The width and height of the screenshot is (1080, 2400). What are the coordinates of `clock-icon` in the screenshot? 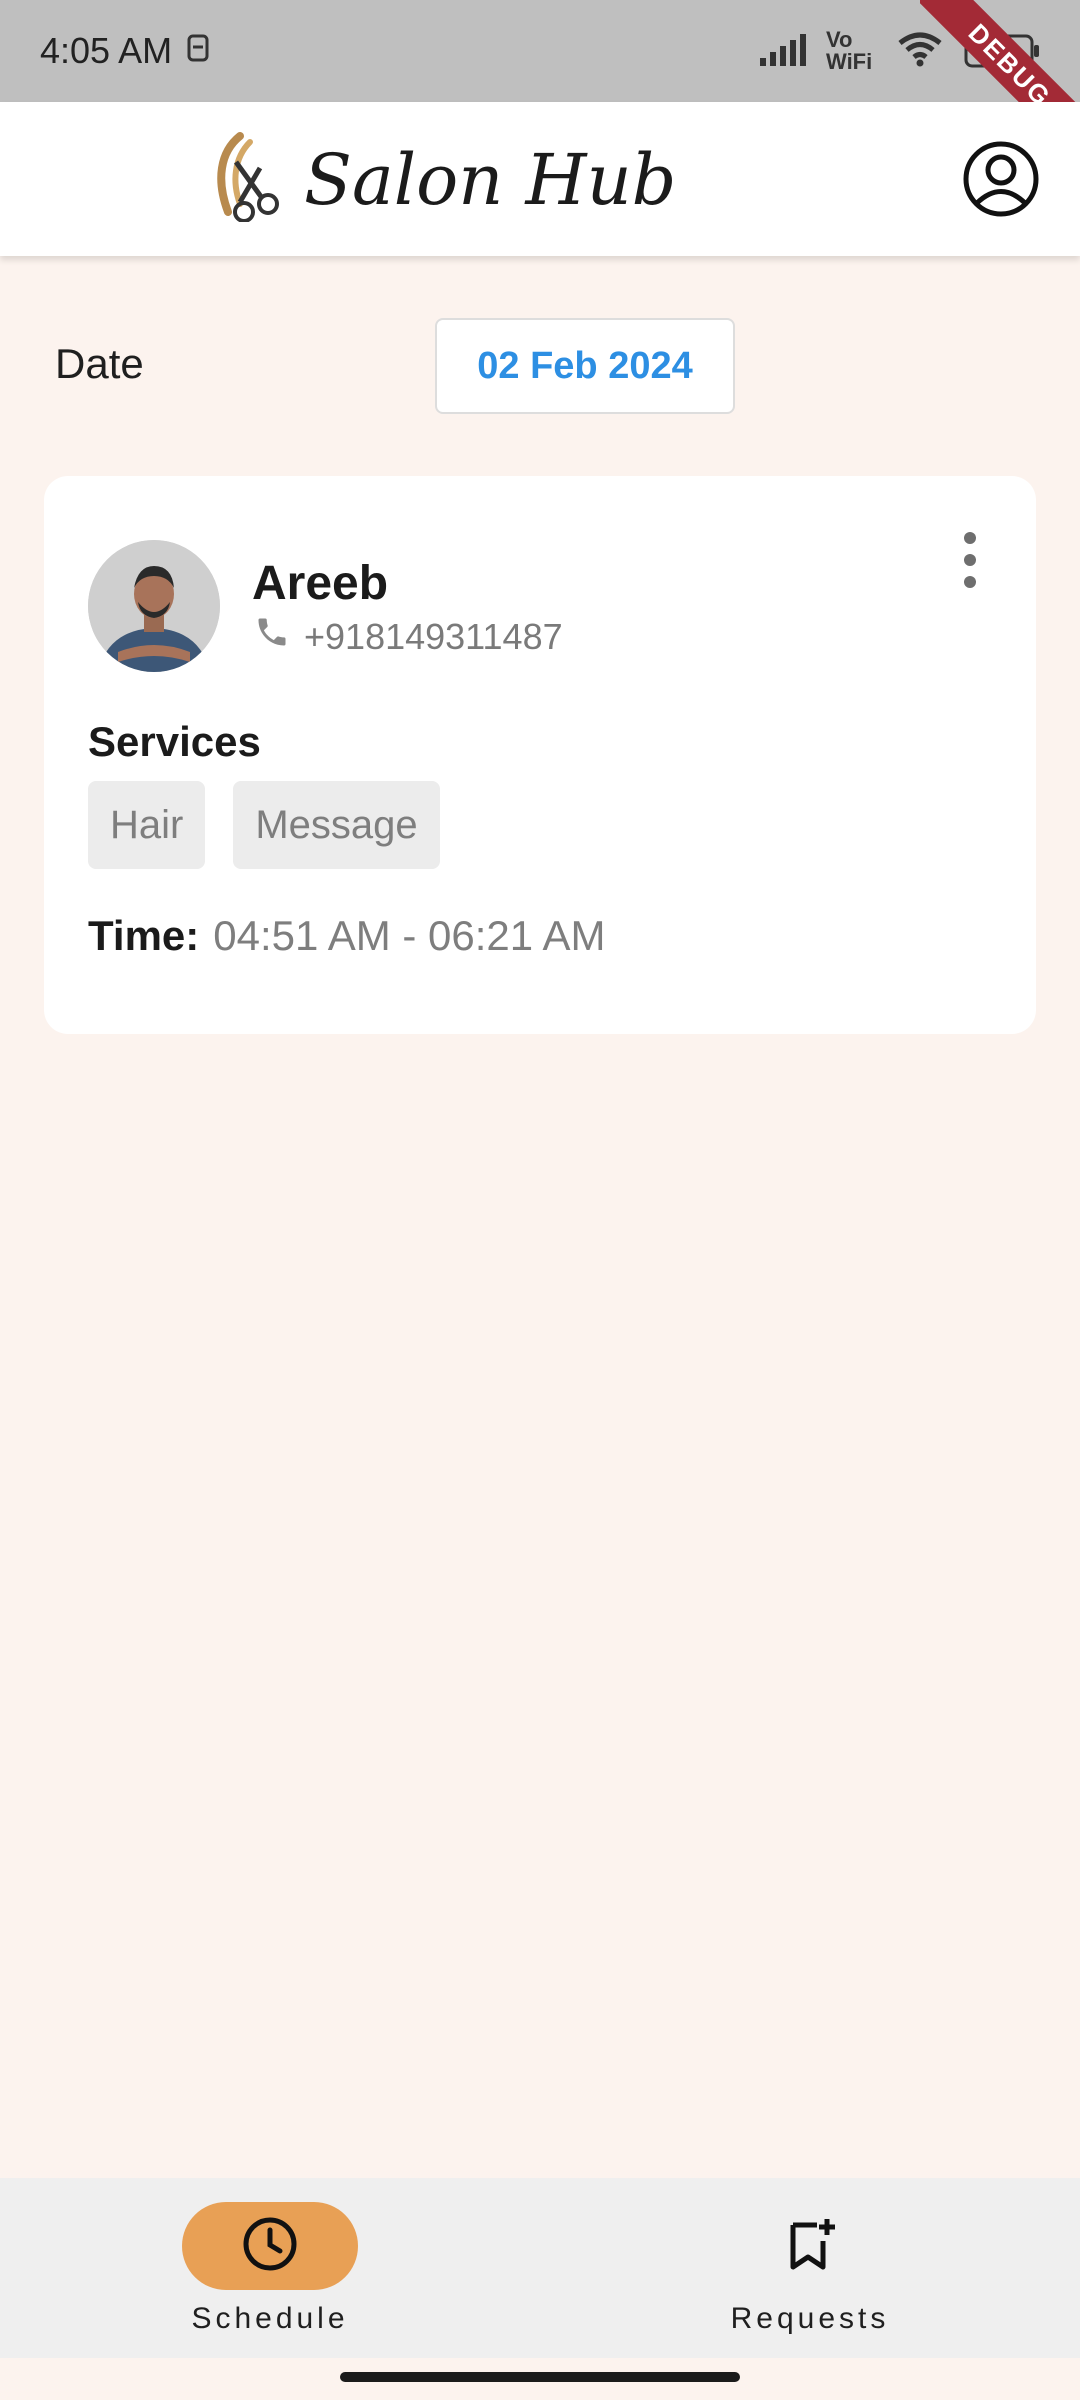 It's located at (270, 2246).